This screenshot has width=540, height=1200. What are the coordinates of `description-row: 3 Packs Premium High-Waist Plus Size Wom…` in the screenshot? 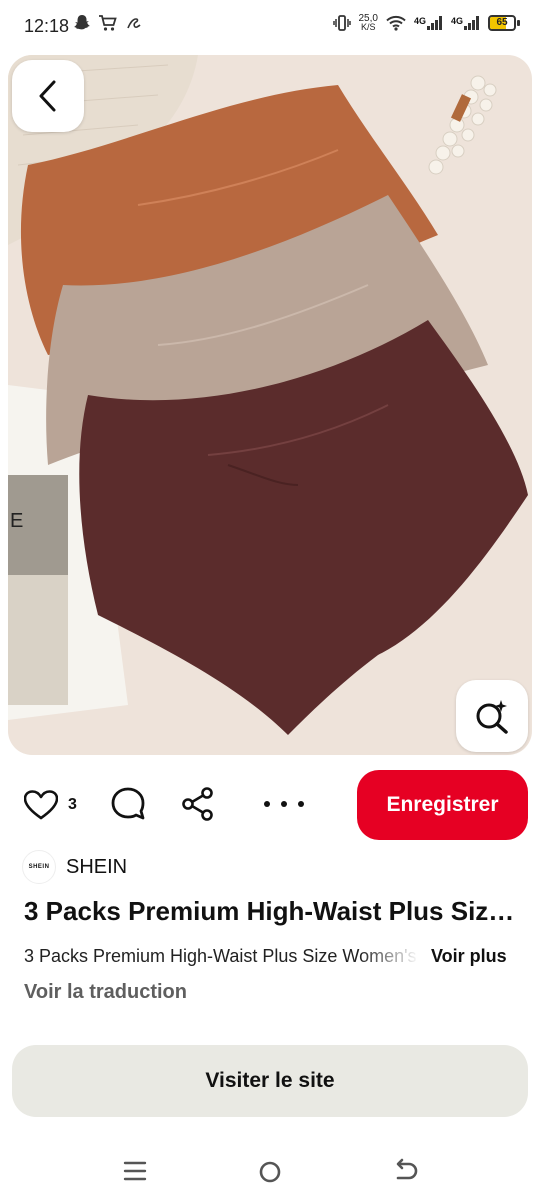 It's located at (274, 956).